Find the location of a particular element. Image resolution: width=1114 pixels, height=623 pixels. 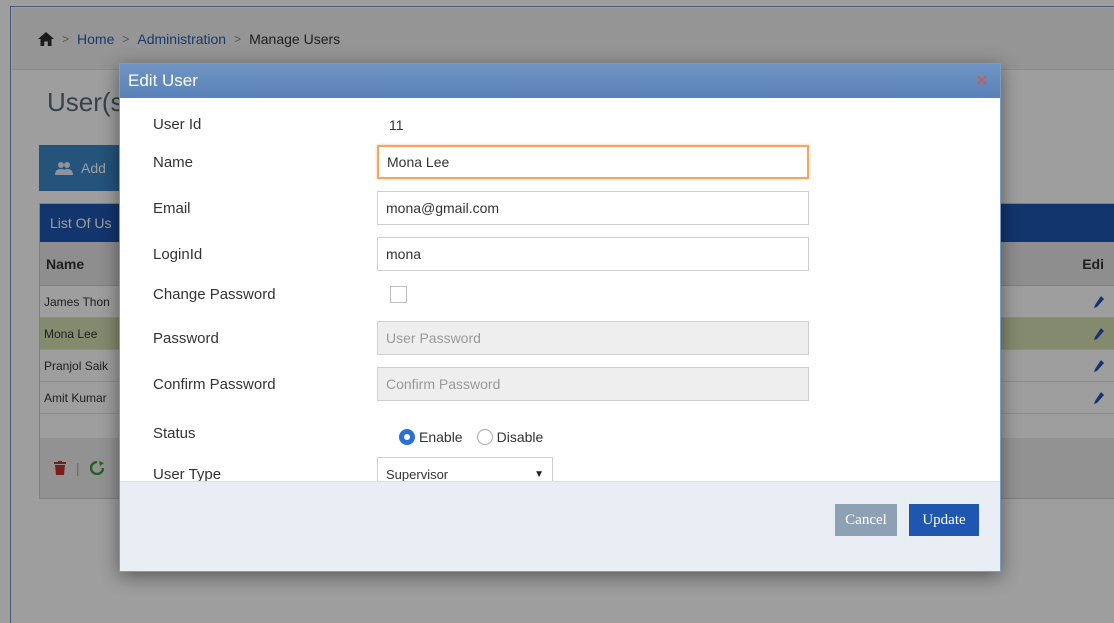

password-row: Password is located at coordinates (481, 338).